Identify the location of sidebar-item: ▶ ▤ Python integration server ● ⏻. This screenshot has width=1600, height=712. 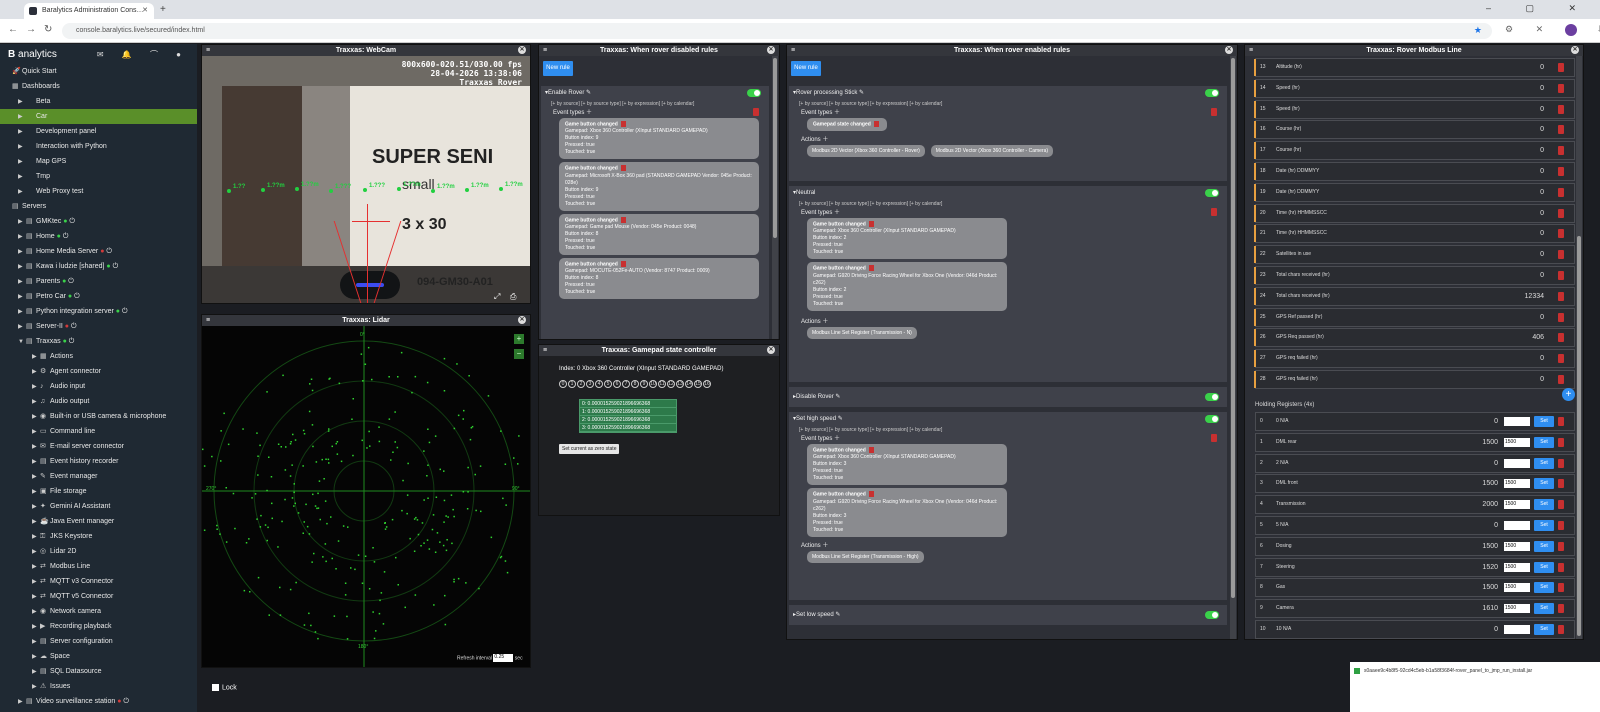
(98, 311).